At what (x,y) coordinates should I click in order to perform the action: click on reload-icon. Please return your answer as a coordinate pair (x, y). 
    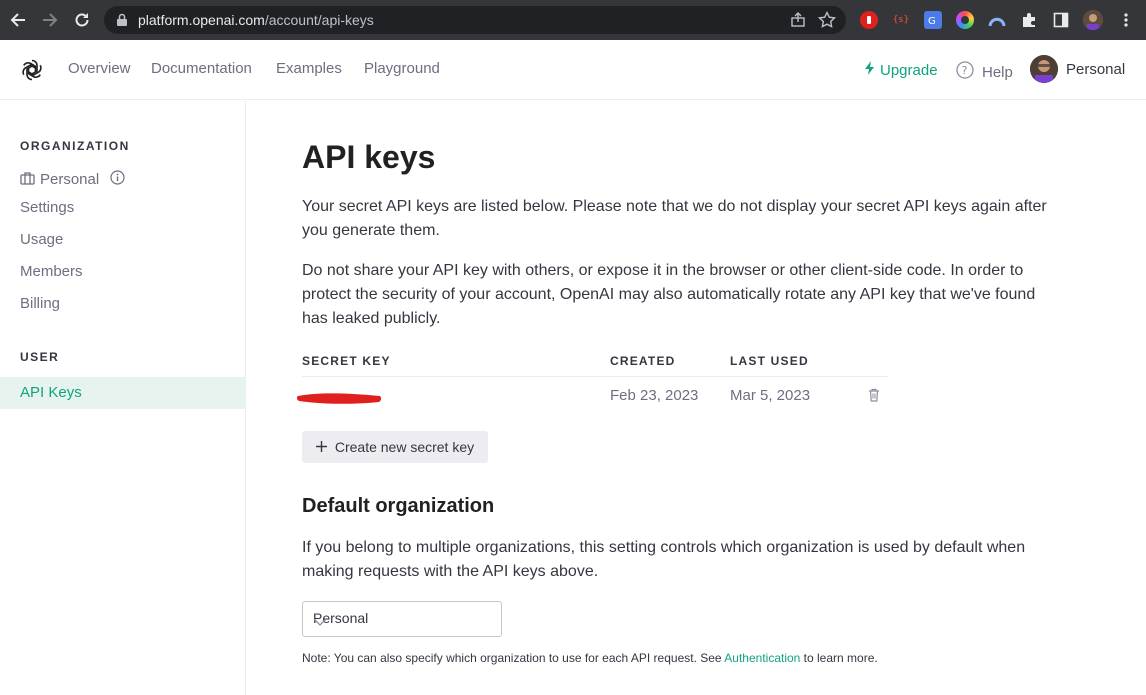
    Looking at the image, I should click on (82, 20).